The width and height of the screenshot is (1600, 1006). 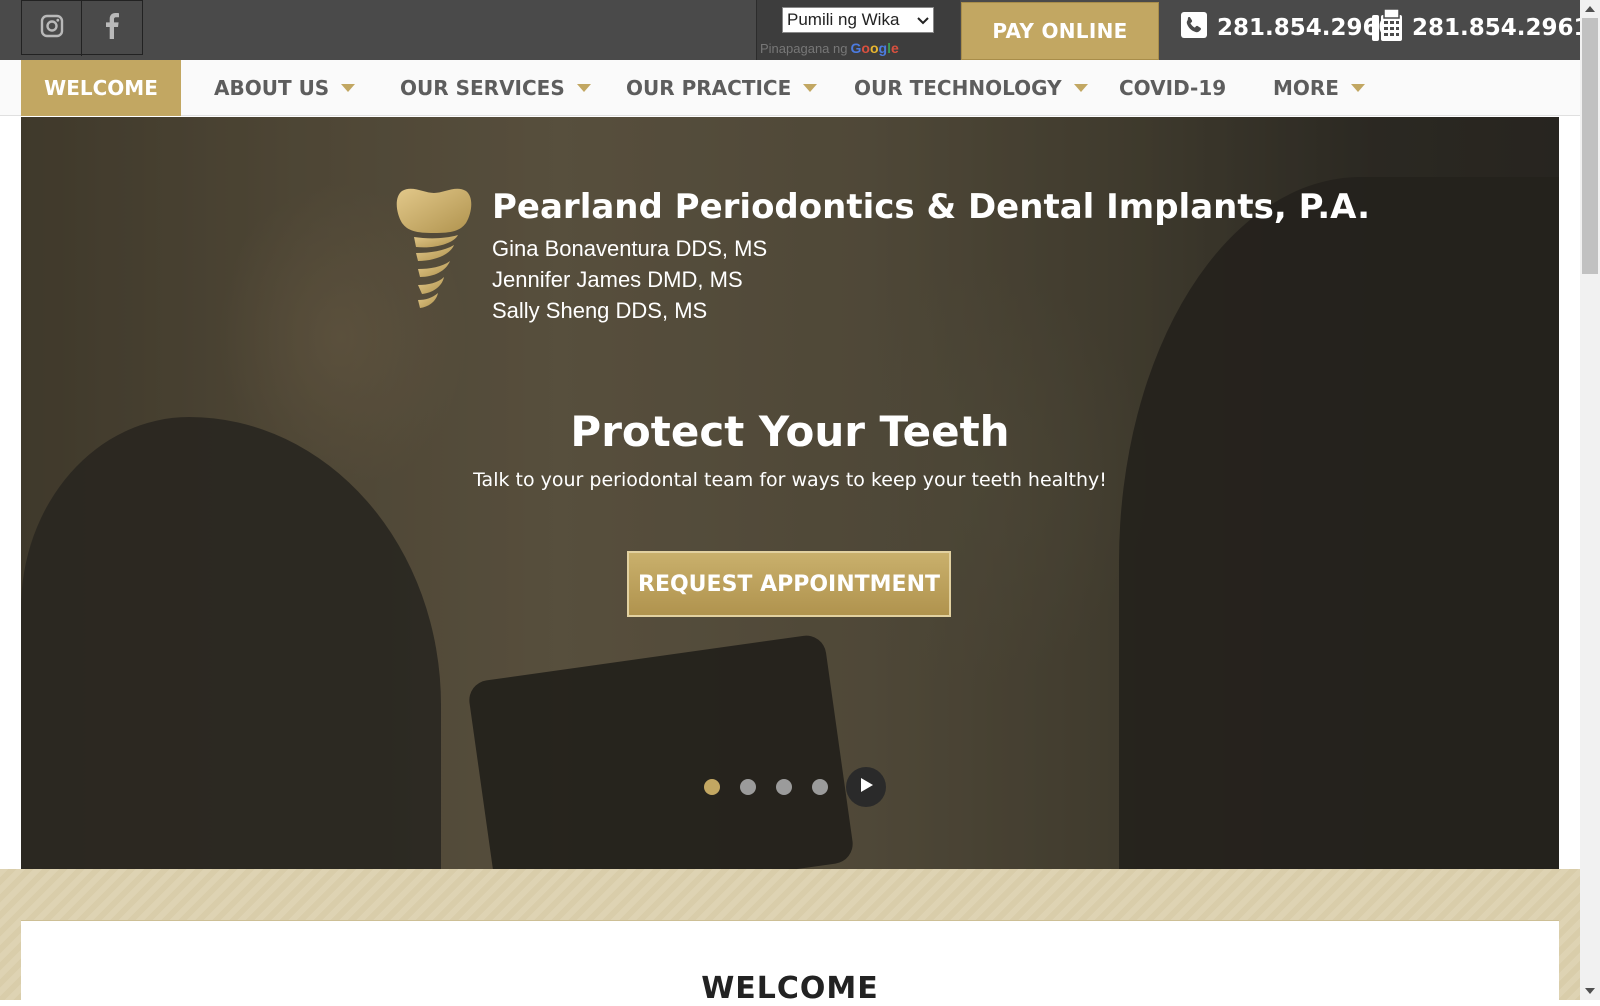 I want to click on nav-label: COVID-19, so click(x=1173, y=88).